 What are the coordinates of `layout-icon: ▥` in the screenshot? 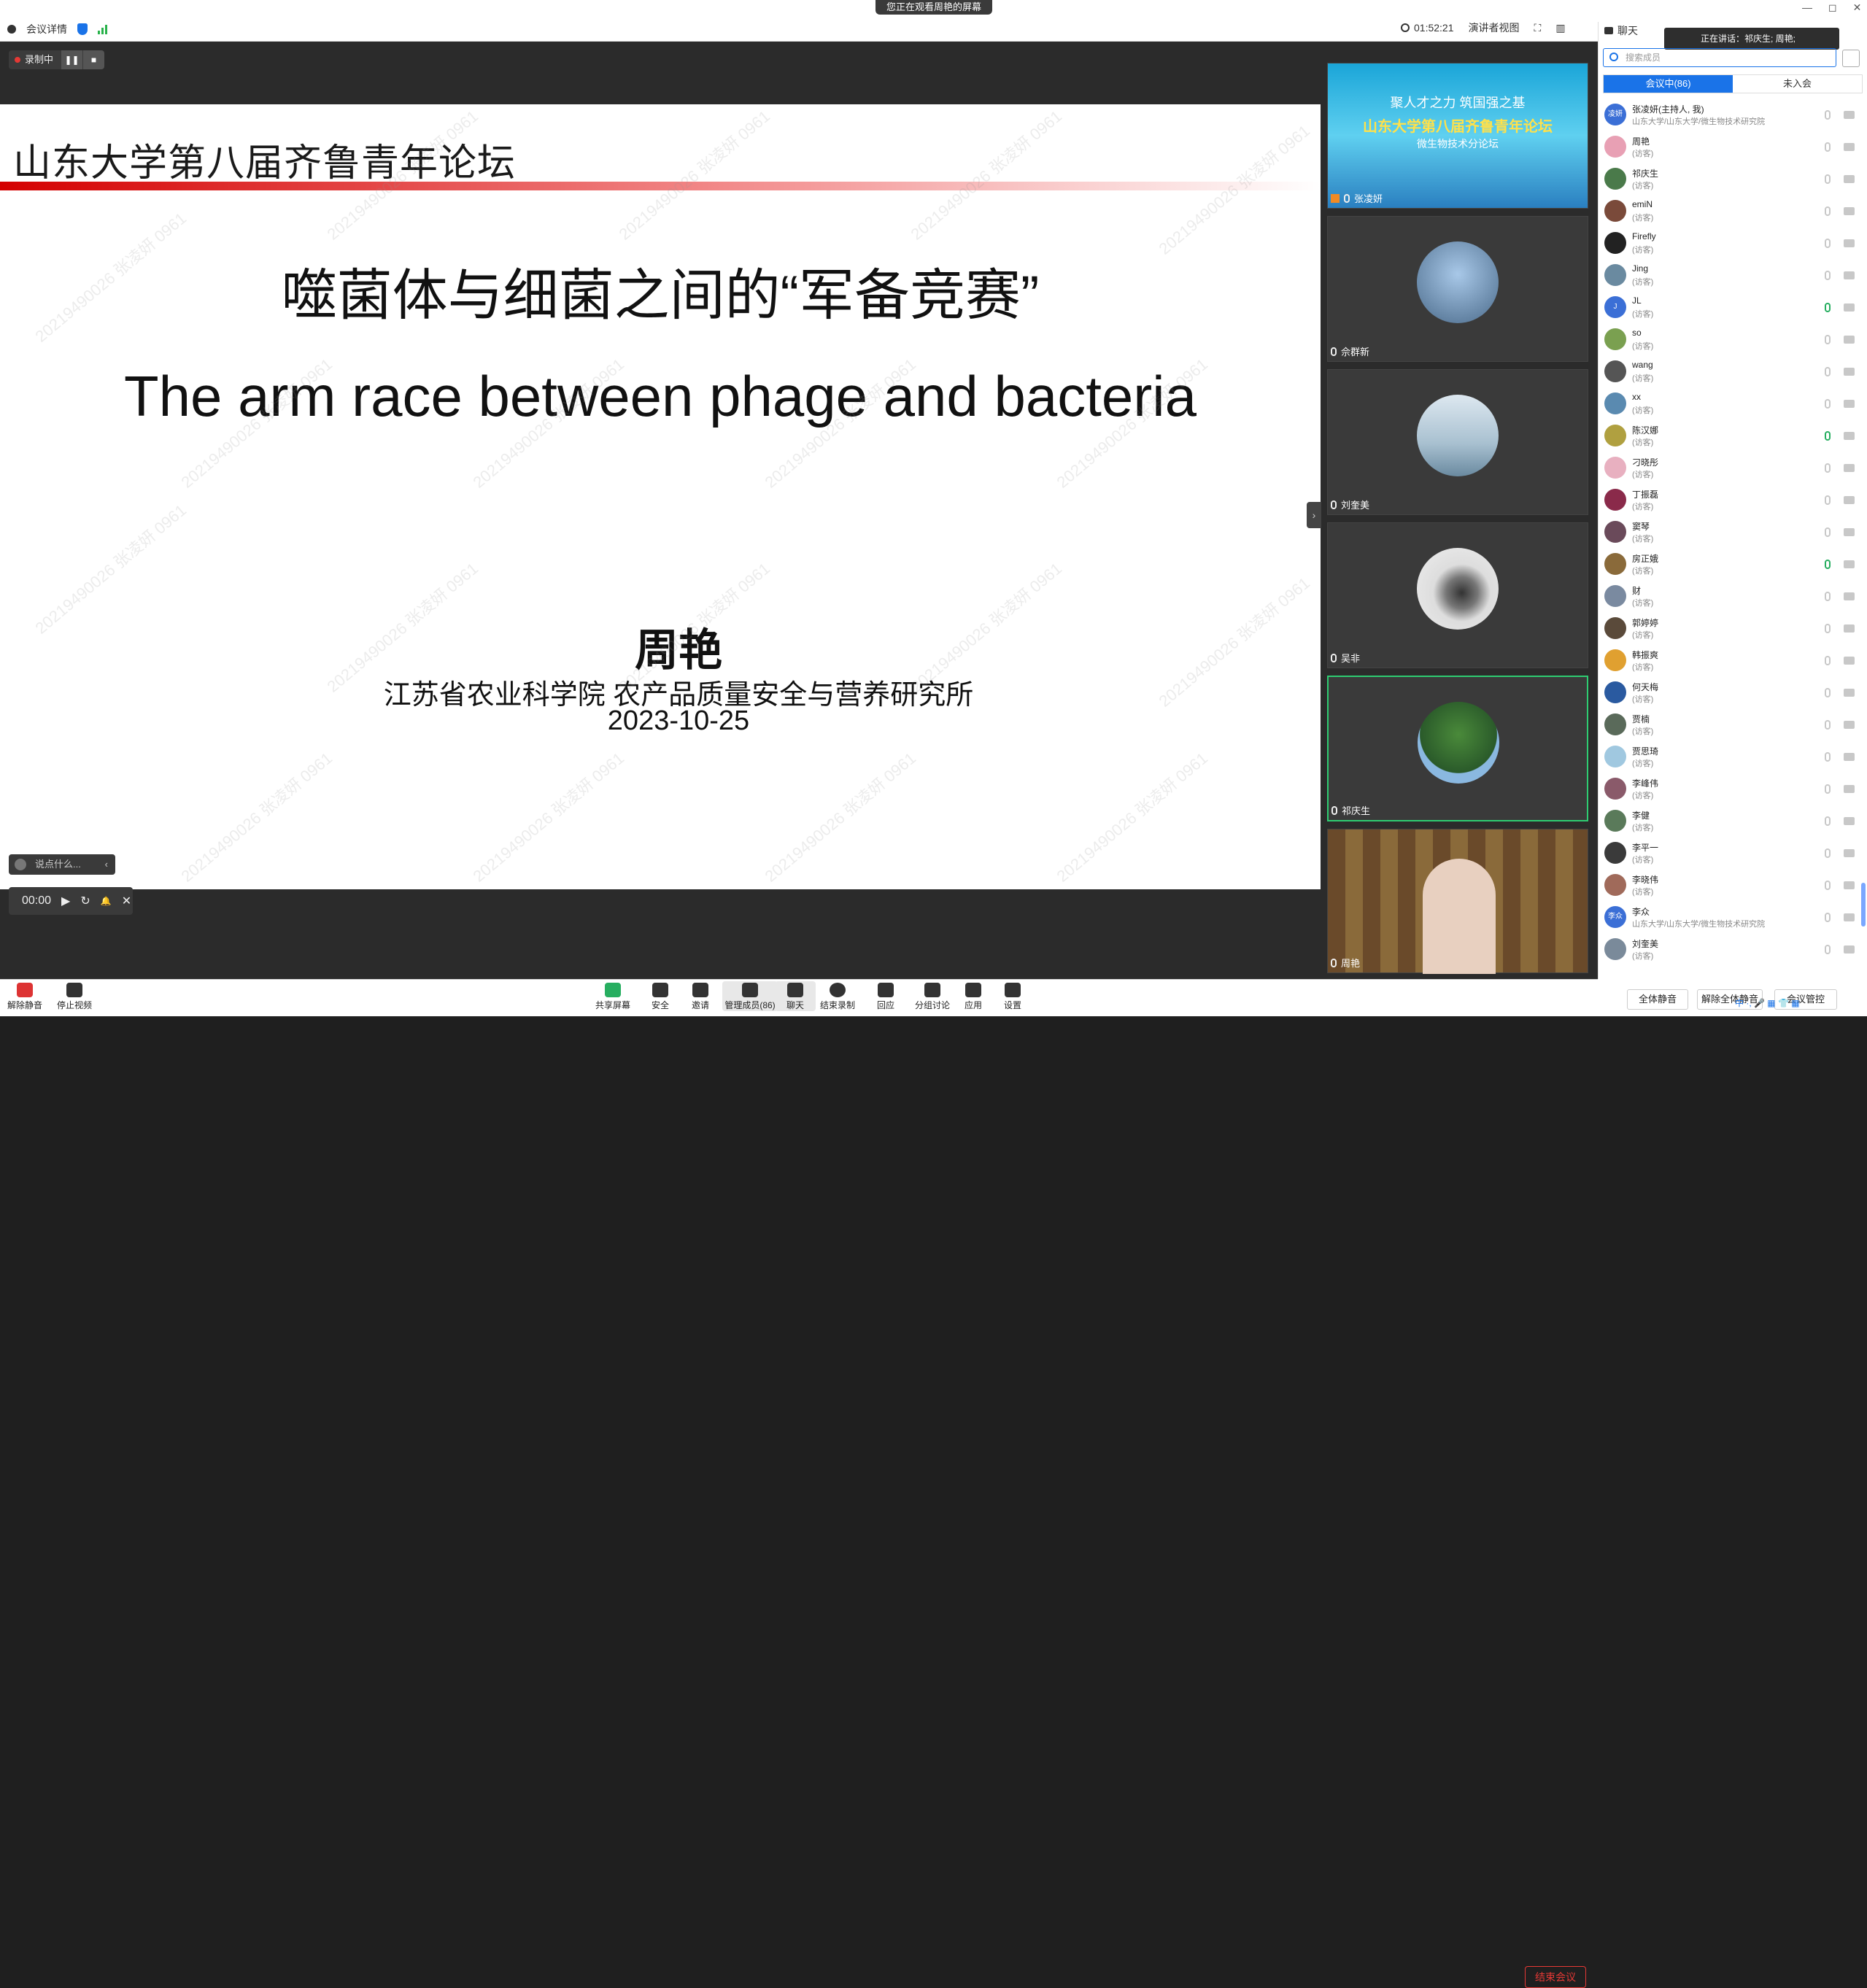 It's located at (1560, 28).